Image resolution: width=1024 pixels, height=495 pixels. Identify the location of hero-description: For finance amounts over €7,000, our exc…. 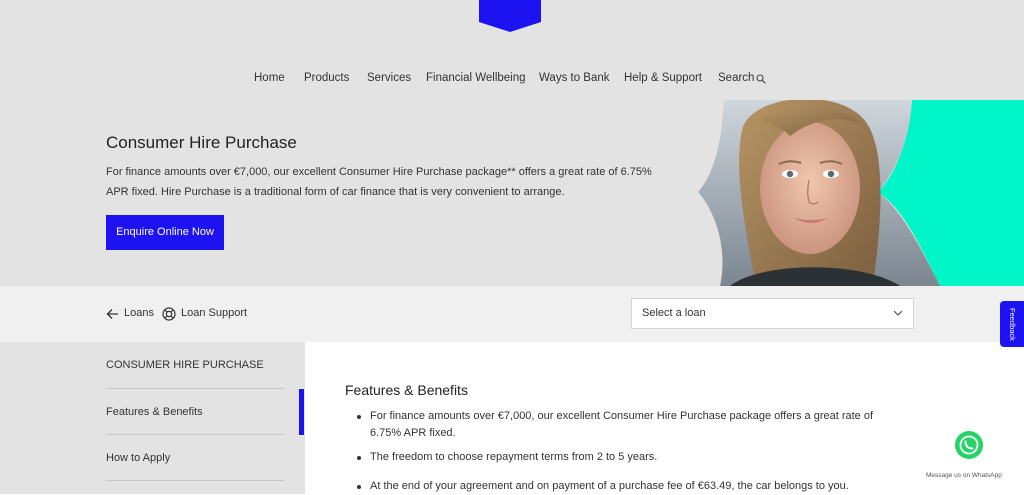
(379, 182).